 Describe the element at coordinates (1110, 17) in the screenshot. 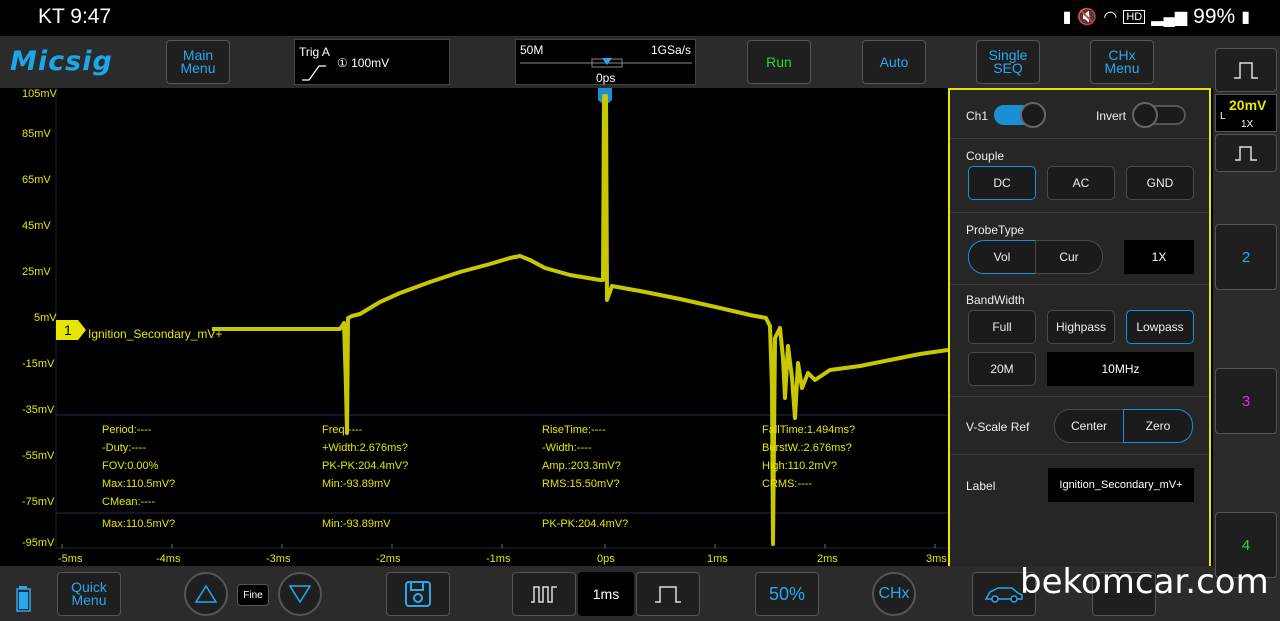

I see `wifi-icon: ◠` at that location.